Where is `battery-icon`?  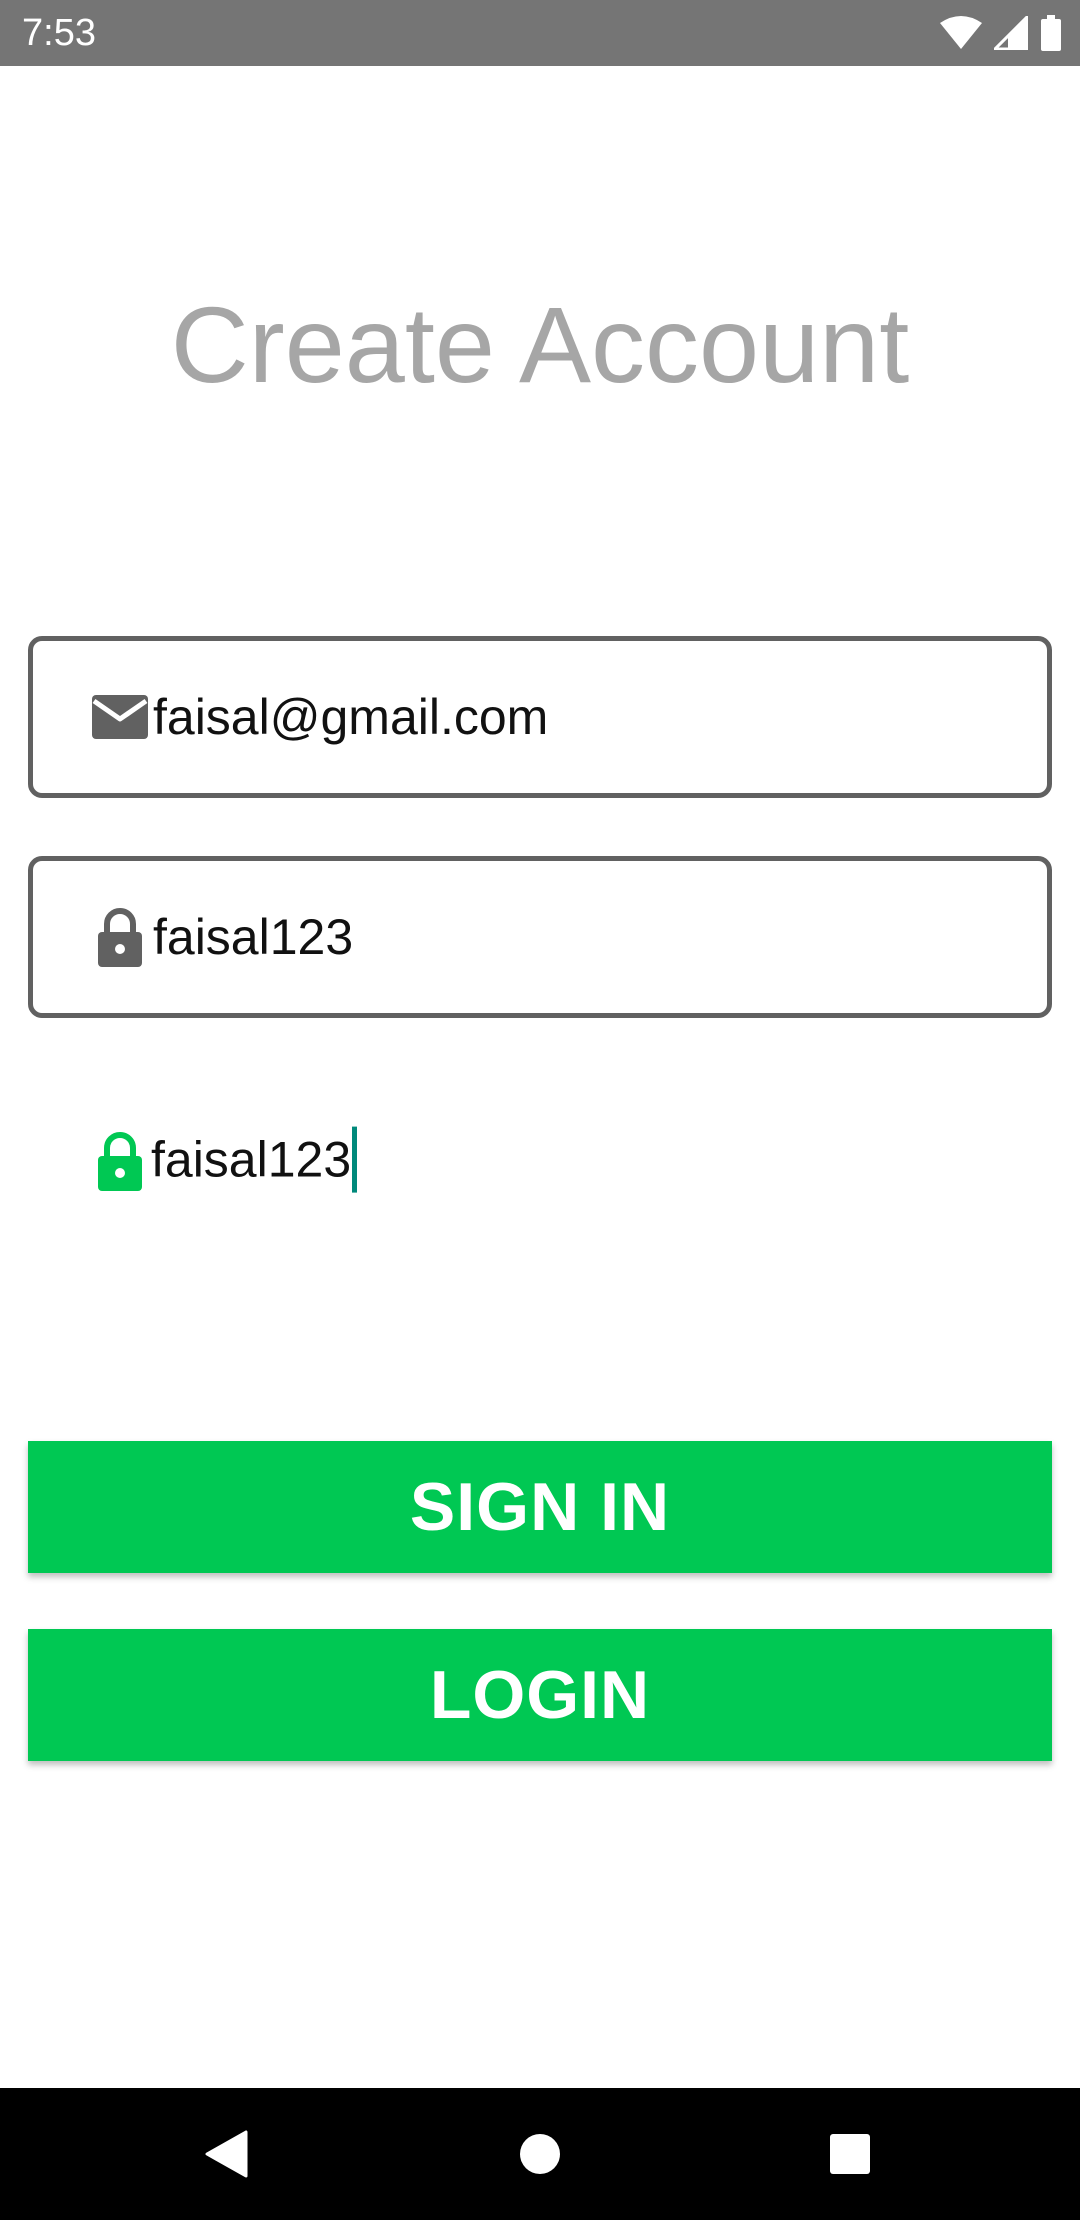
battery-icon is located at coordinates (1051, 33).